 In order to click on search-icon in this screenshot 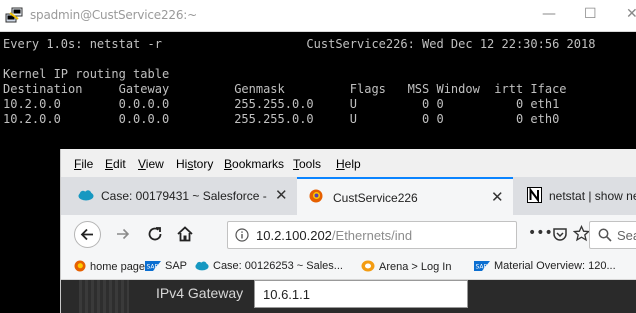, I will do `click(605, 235)`.